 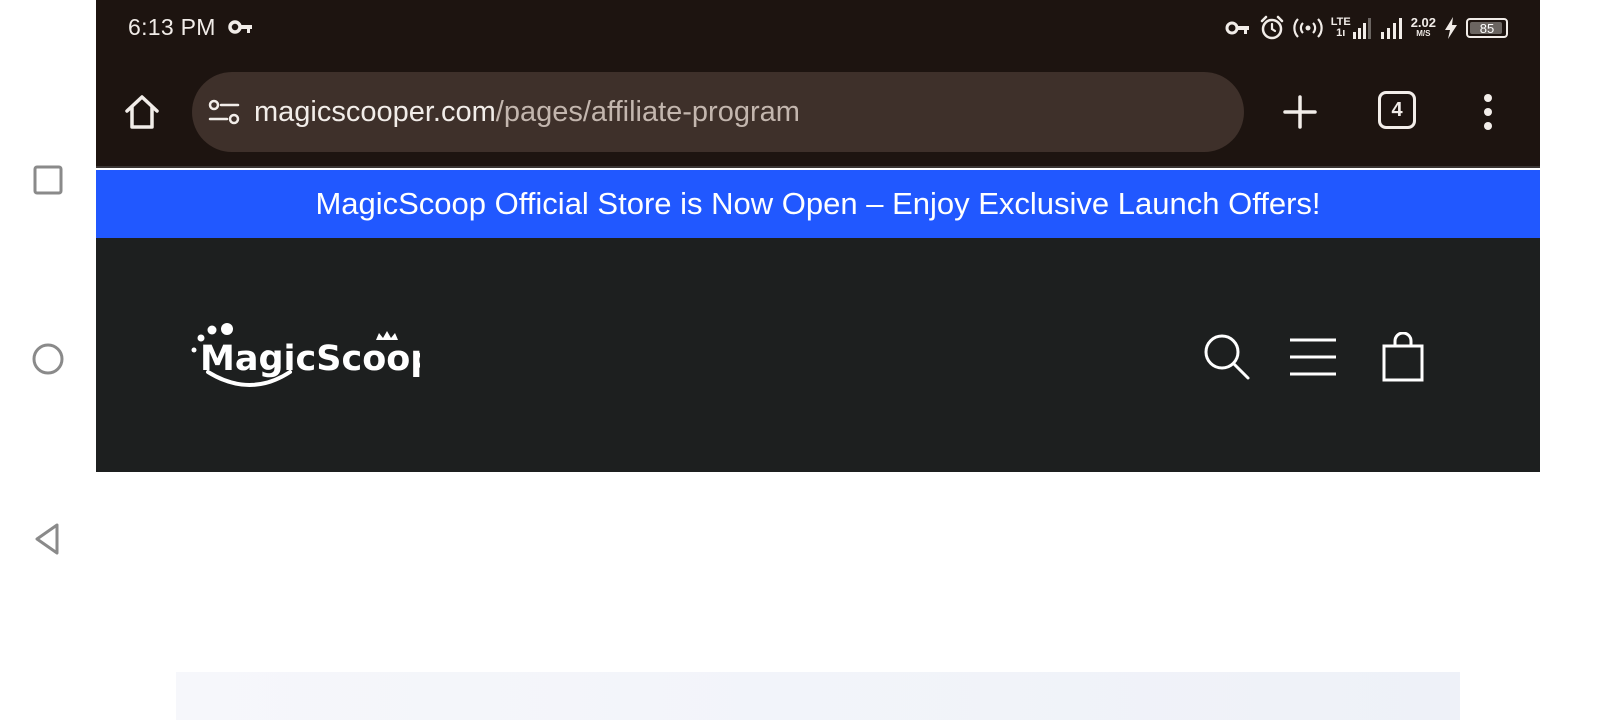 I want to click on network-speed: 2.02 M/S, so click(x=1423, y=27).